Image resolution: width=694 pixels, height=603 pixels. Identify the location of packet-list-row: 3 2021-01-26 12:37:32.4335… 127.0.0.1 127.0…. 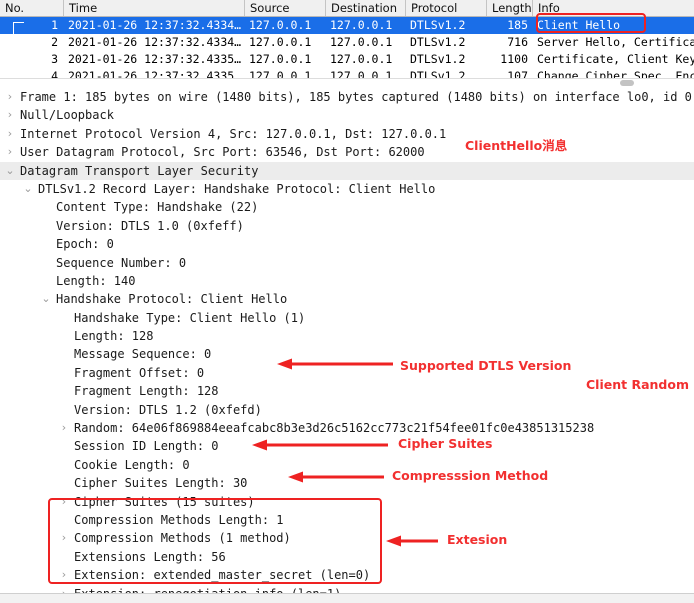
(347, 59).